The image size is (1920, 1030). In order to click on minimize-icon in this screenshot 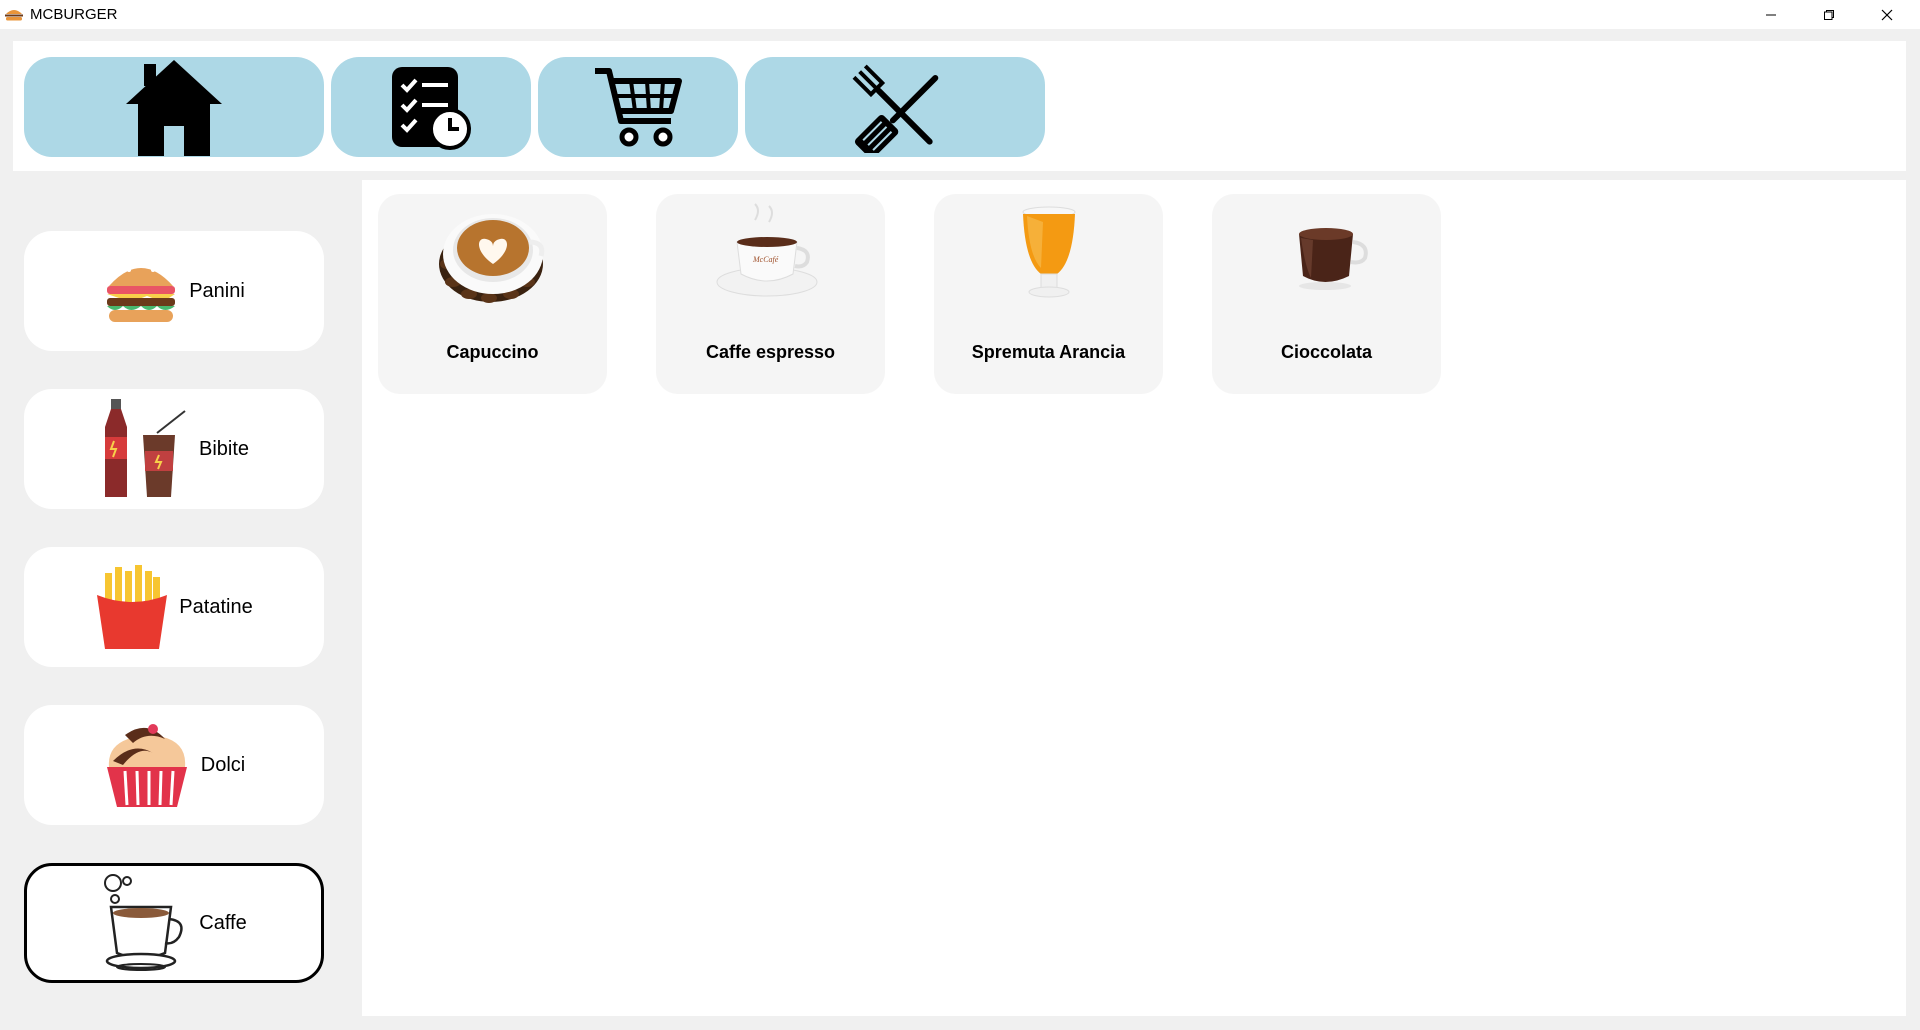, I will do `click(1771, 14)`.